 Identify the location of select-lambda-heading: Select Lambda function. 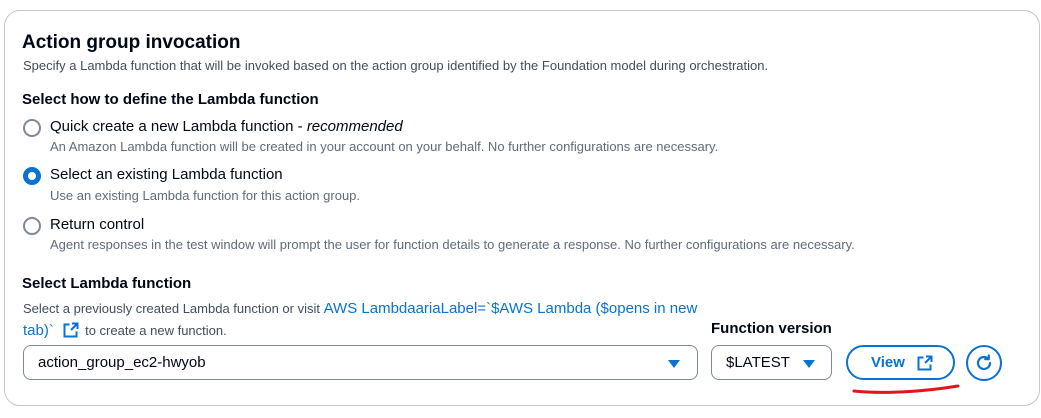
(107, 283).